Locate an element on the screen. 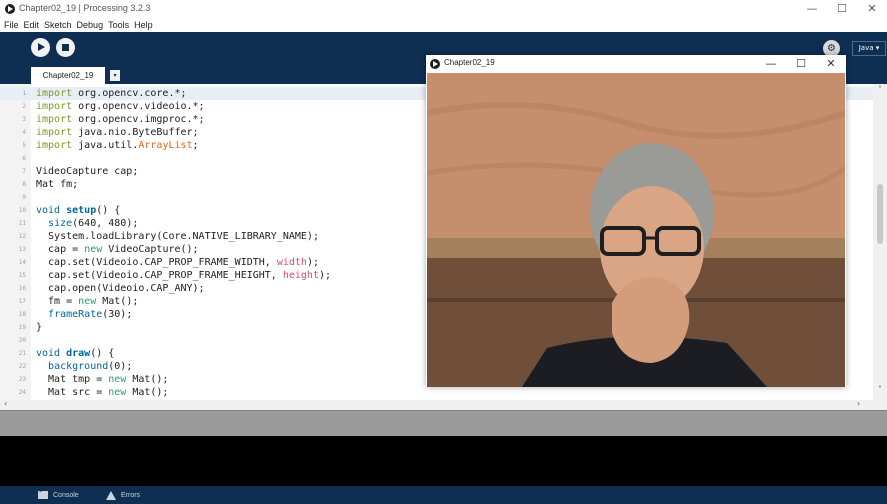 The width and height of the screenshot is (887, 504). code-token: ; is located at coordinates (195, 145).